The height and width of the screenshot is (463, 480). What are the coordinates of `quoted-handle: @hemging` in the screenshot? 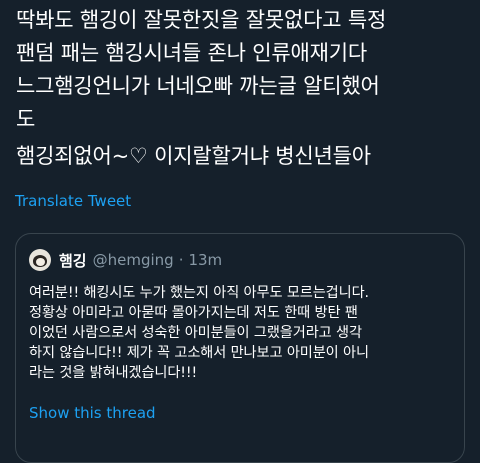 It's located at (133, 260).